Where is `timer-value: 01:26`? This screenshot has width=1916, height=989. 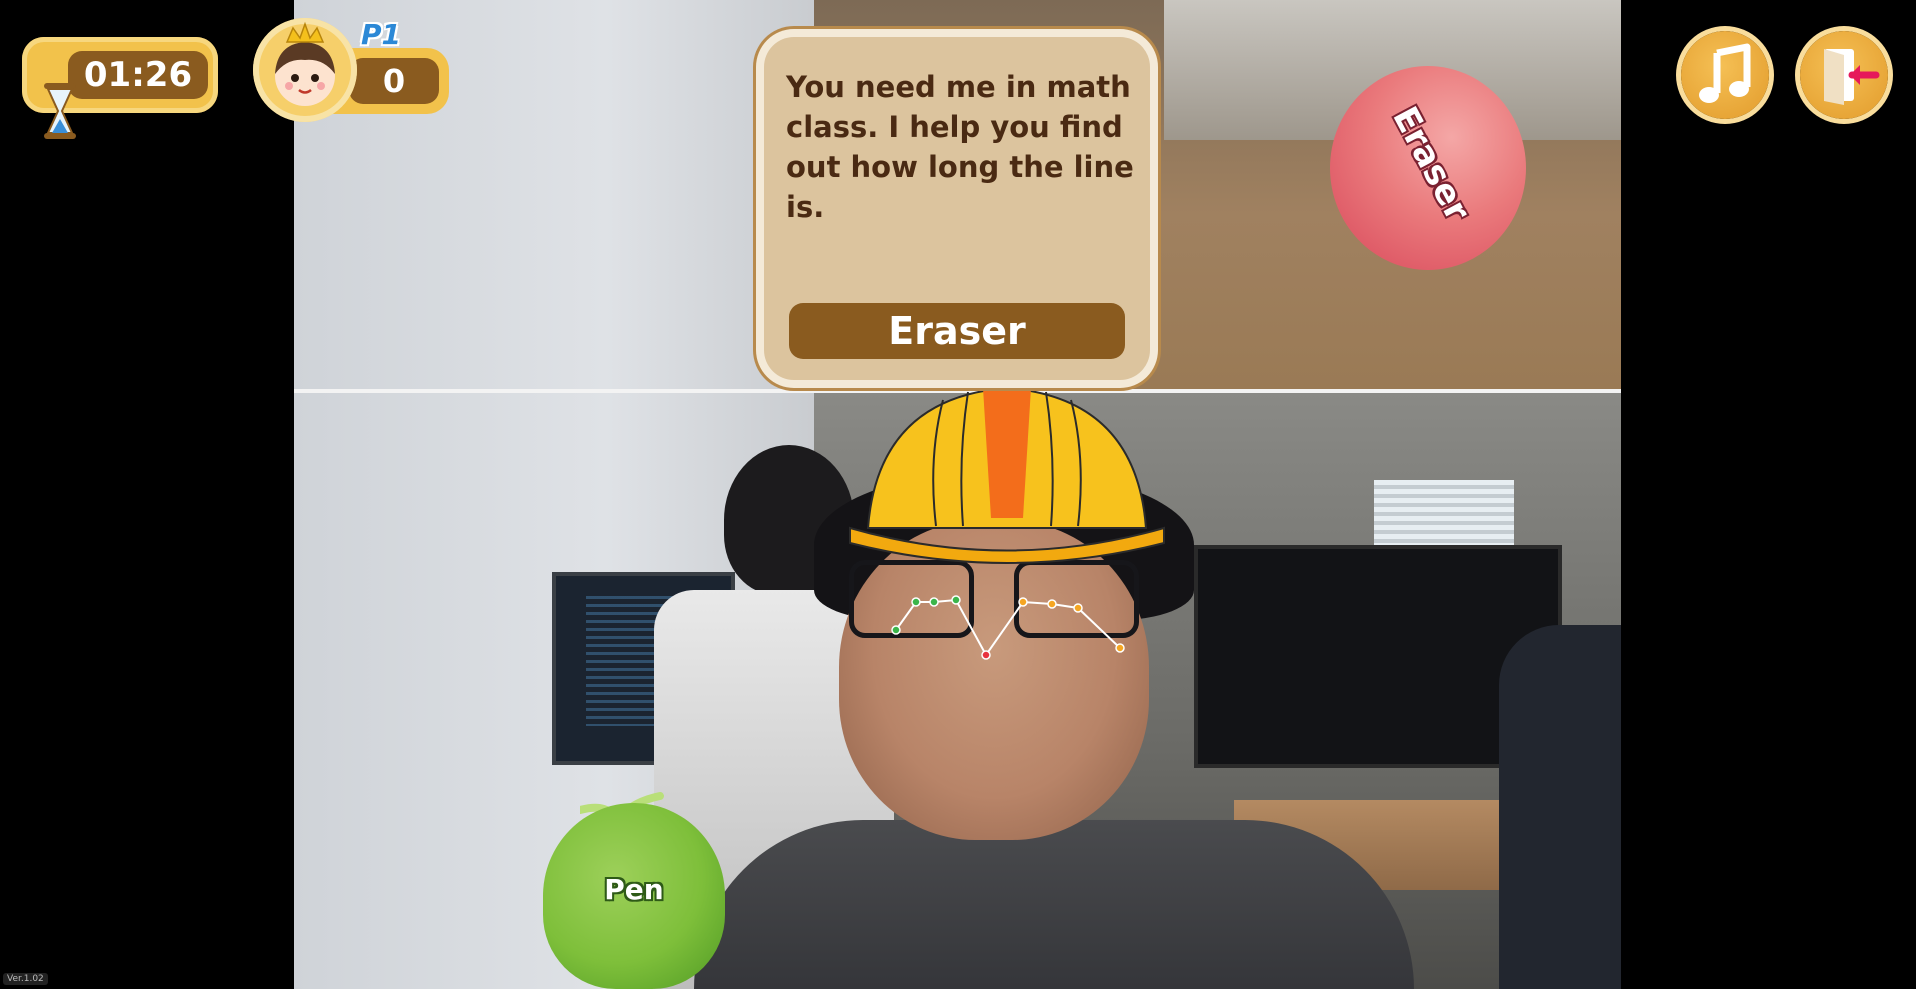 timer-value: 01:26 is located at coordinates (138, 75).